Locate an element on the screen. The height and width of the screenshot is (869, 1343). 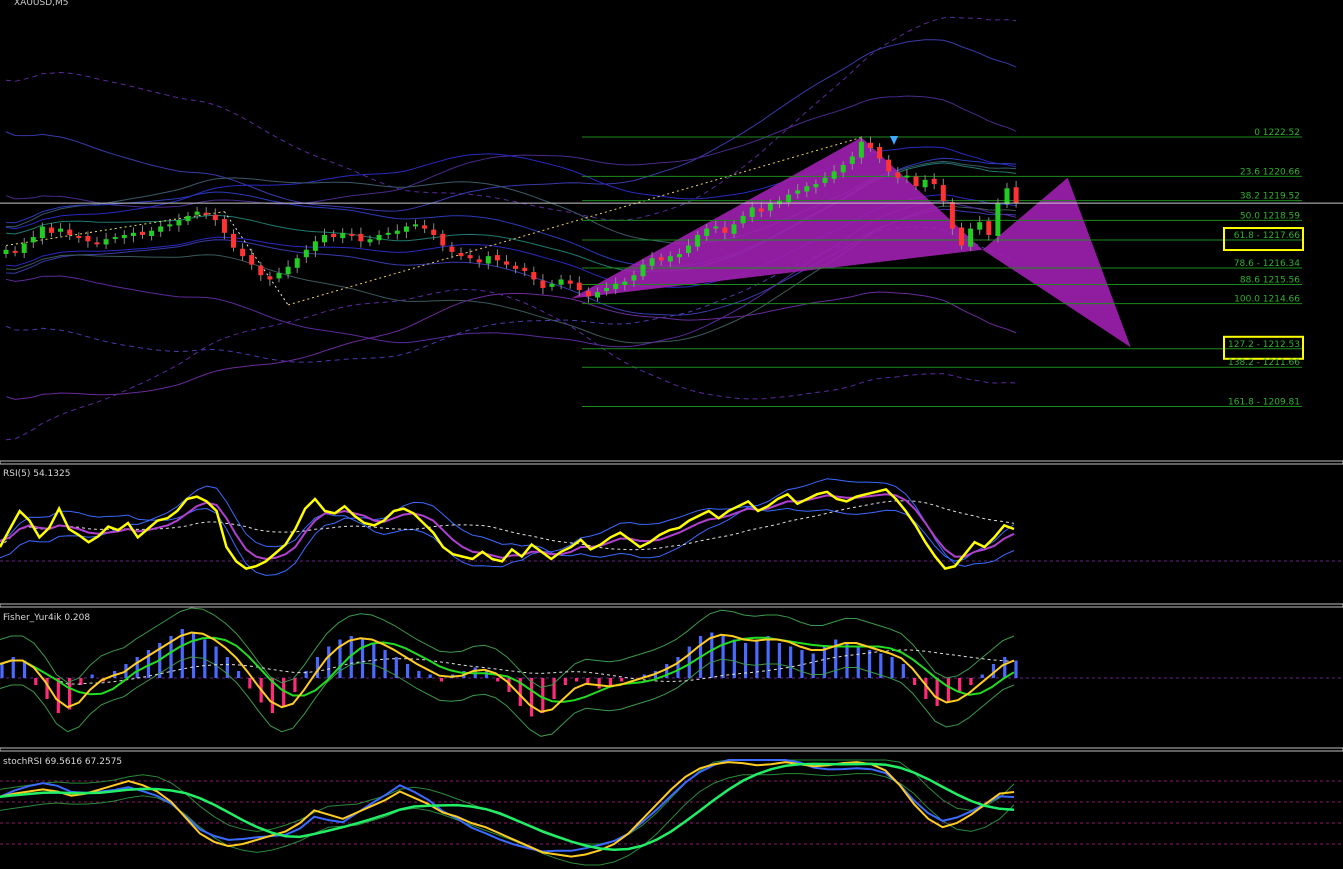
fib-level-label: 100.0 1214.66 is located at coordinates (1267, 300).